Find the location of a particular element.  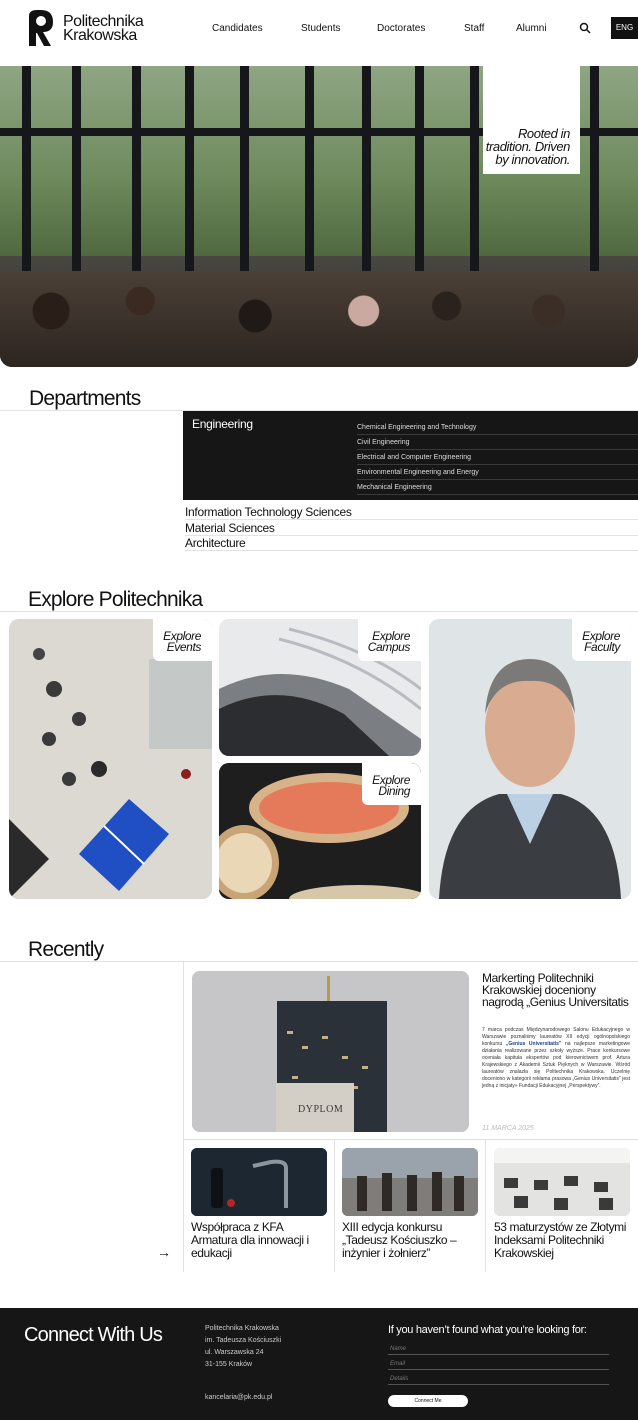

label-line: Dining is located at coordinates (394, 791).